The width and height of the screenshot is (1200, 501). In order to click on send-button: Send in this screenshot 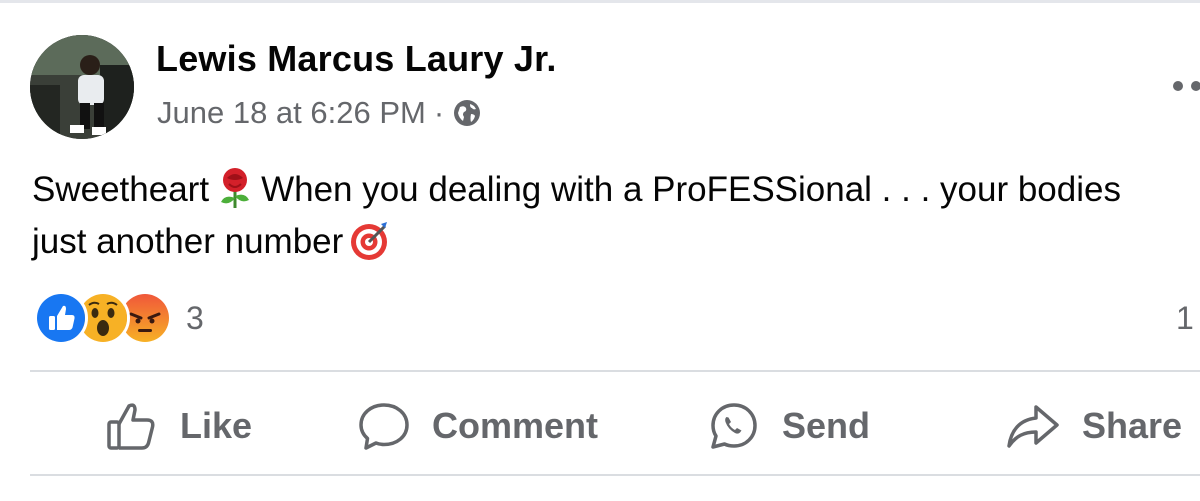, I will do `click(789, 426)`.